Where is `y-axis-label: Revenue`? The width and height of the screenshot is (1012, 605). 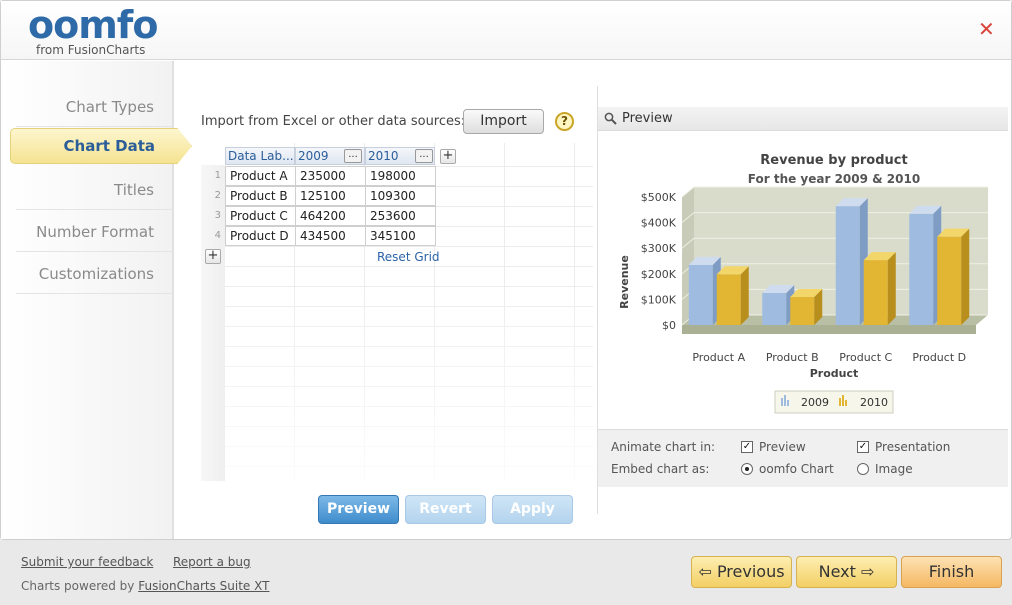 y-axis-label: Revenue is located at coordinates (624, 282).